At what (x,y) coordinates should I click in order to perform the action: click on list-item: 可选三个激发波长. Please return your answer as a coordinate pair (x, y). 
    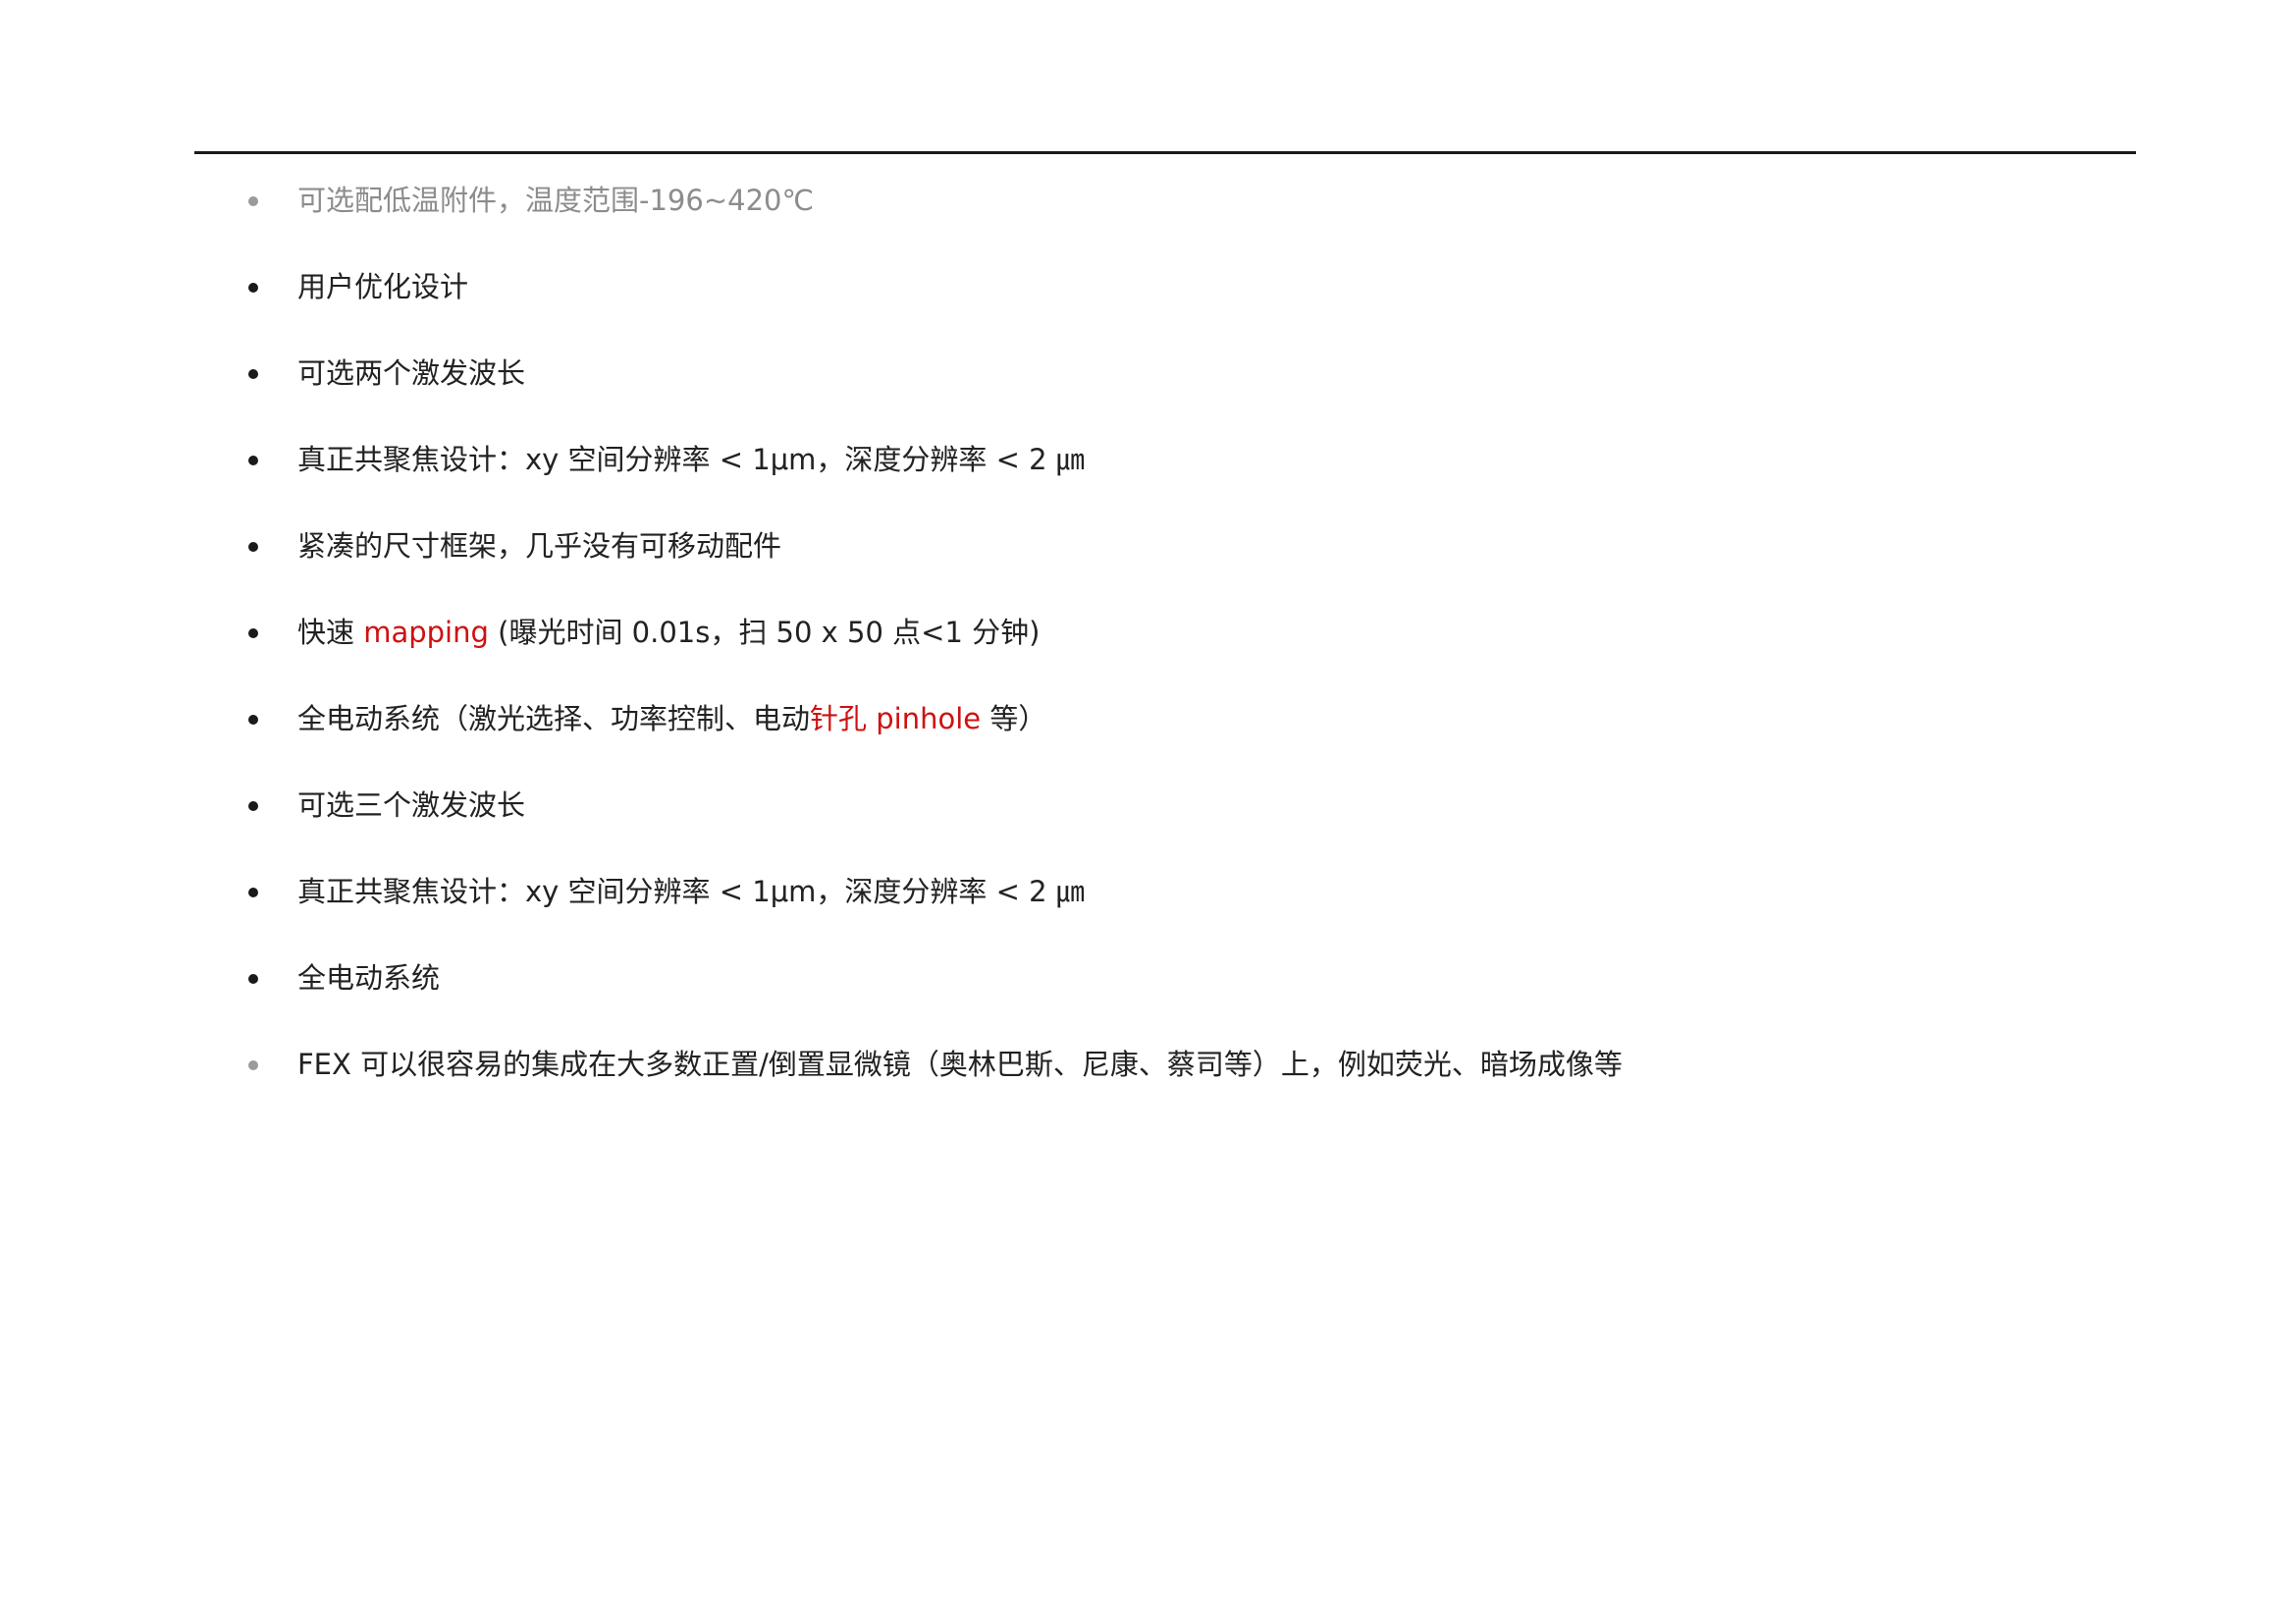
    Looking at the image, I should click on (982, 805).